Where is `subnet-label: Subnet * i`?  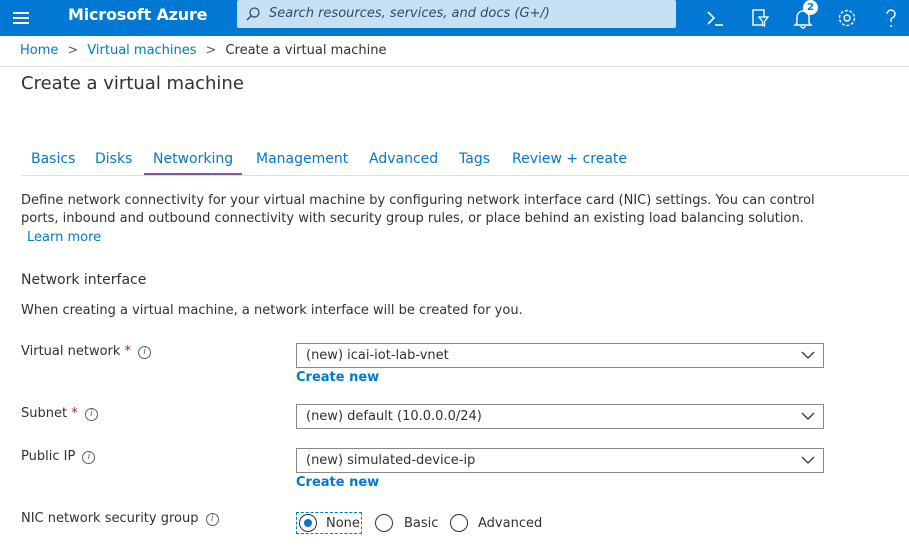
subnet-label: Subnet * i is located at coordinates (59, 413).